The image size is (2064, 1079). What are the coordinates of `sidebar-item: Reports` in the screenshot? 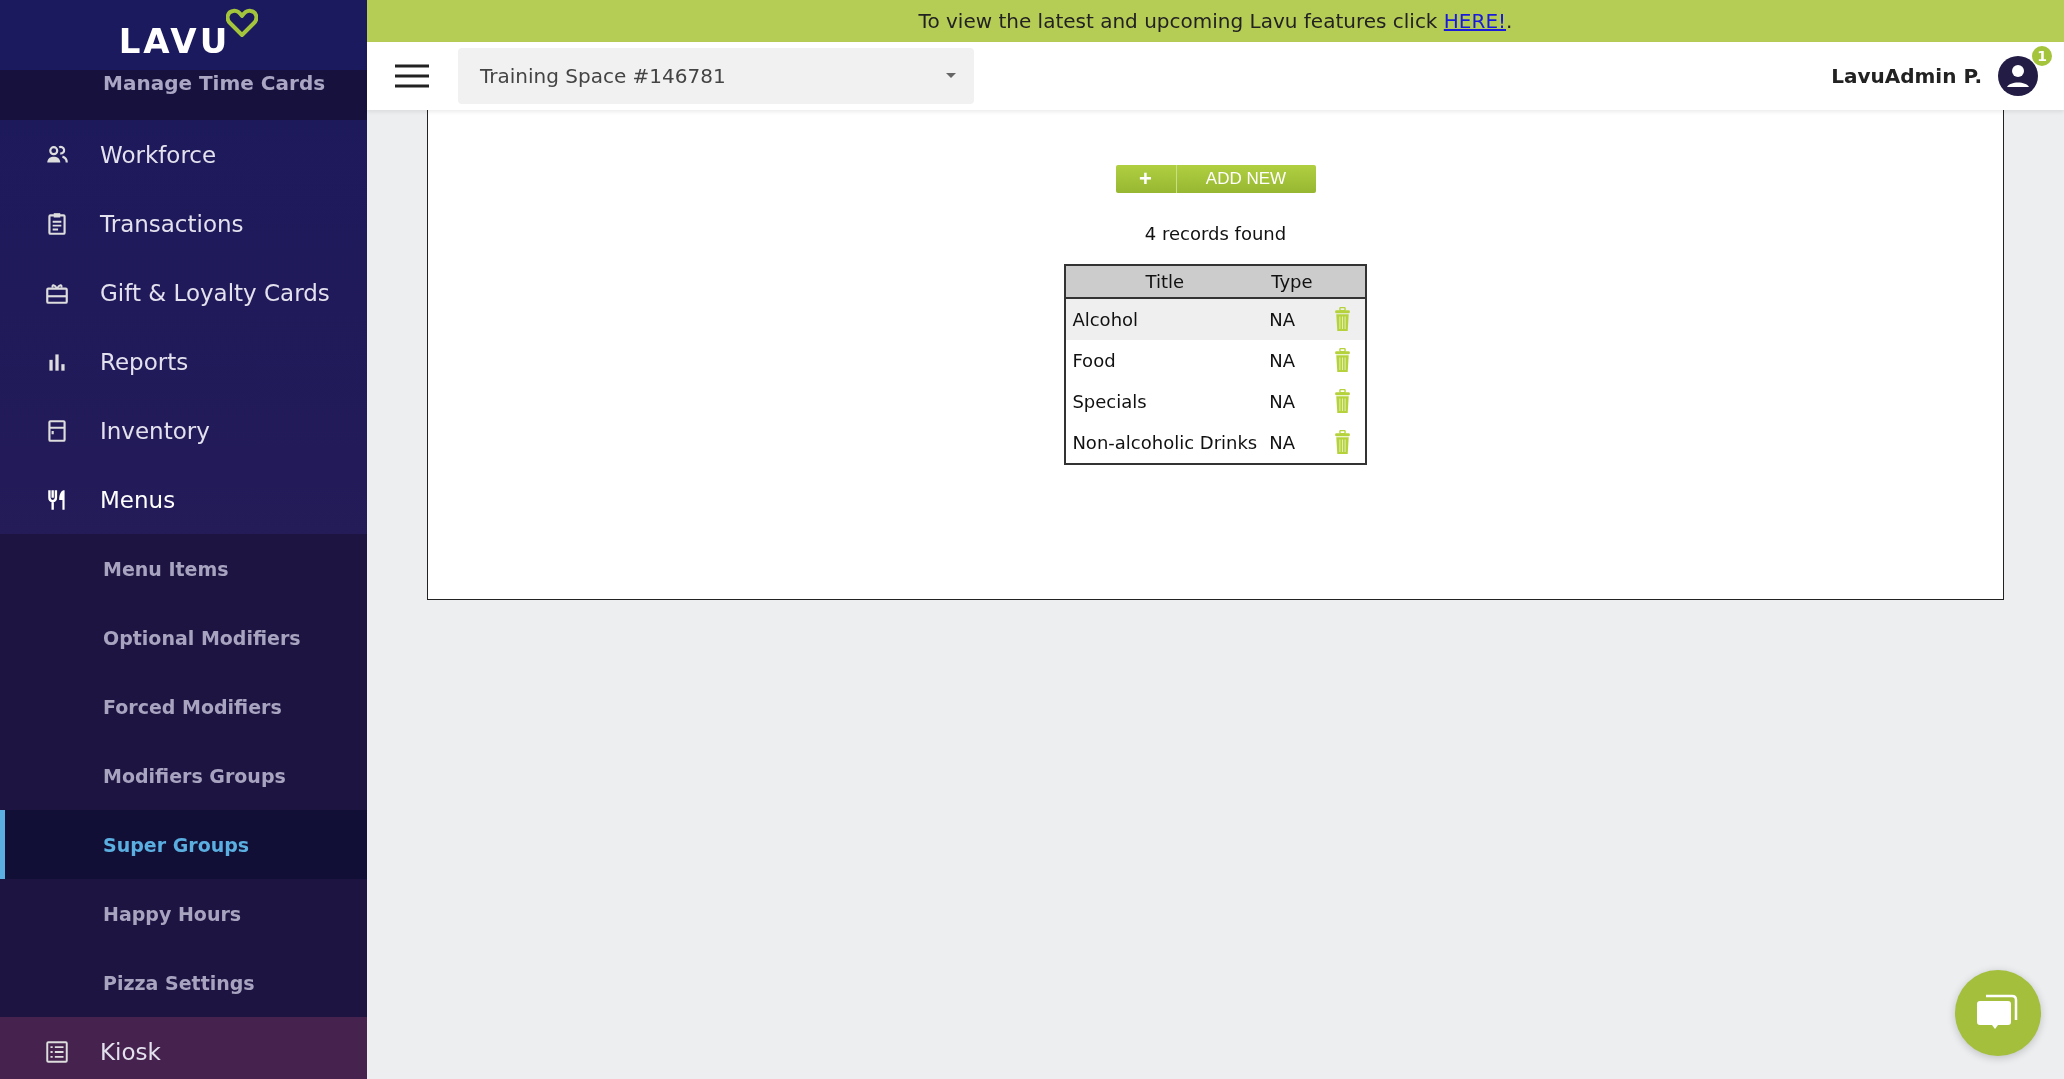 It's located at (183, 361).